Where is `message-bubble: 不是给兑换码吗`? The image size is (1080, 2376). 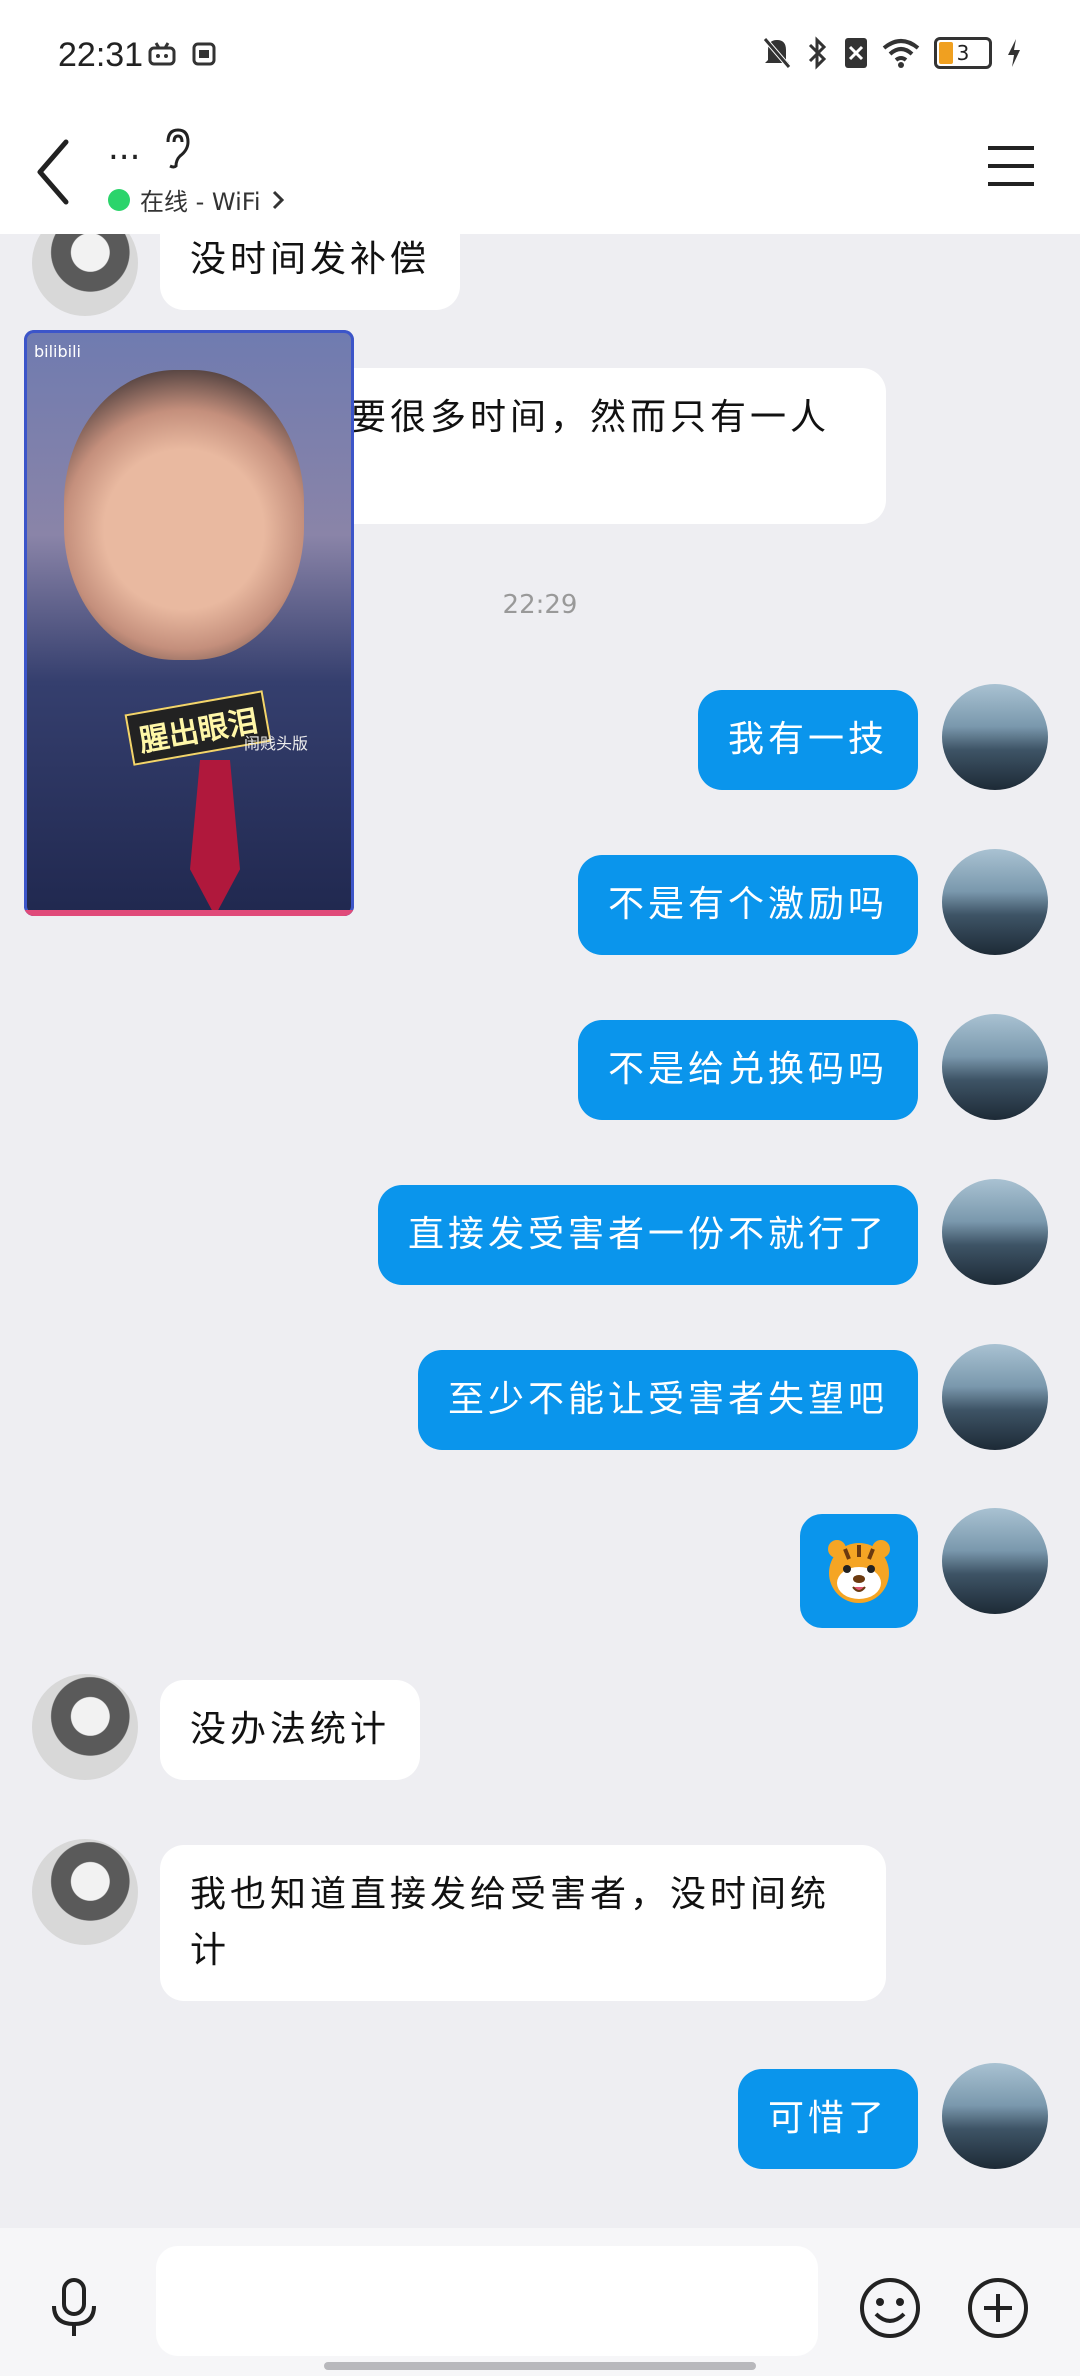 message-bubble: 不是给兑换码吗 is located at coordinates (747, 1070).